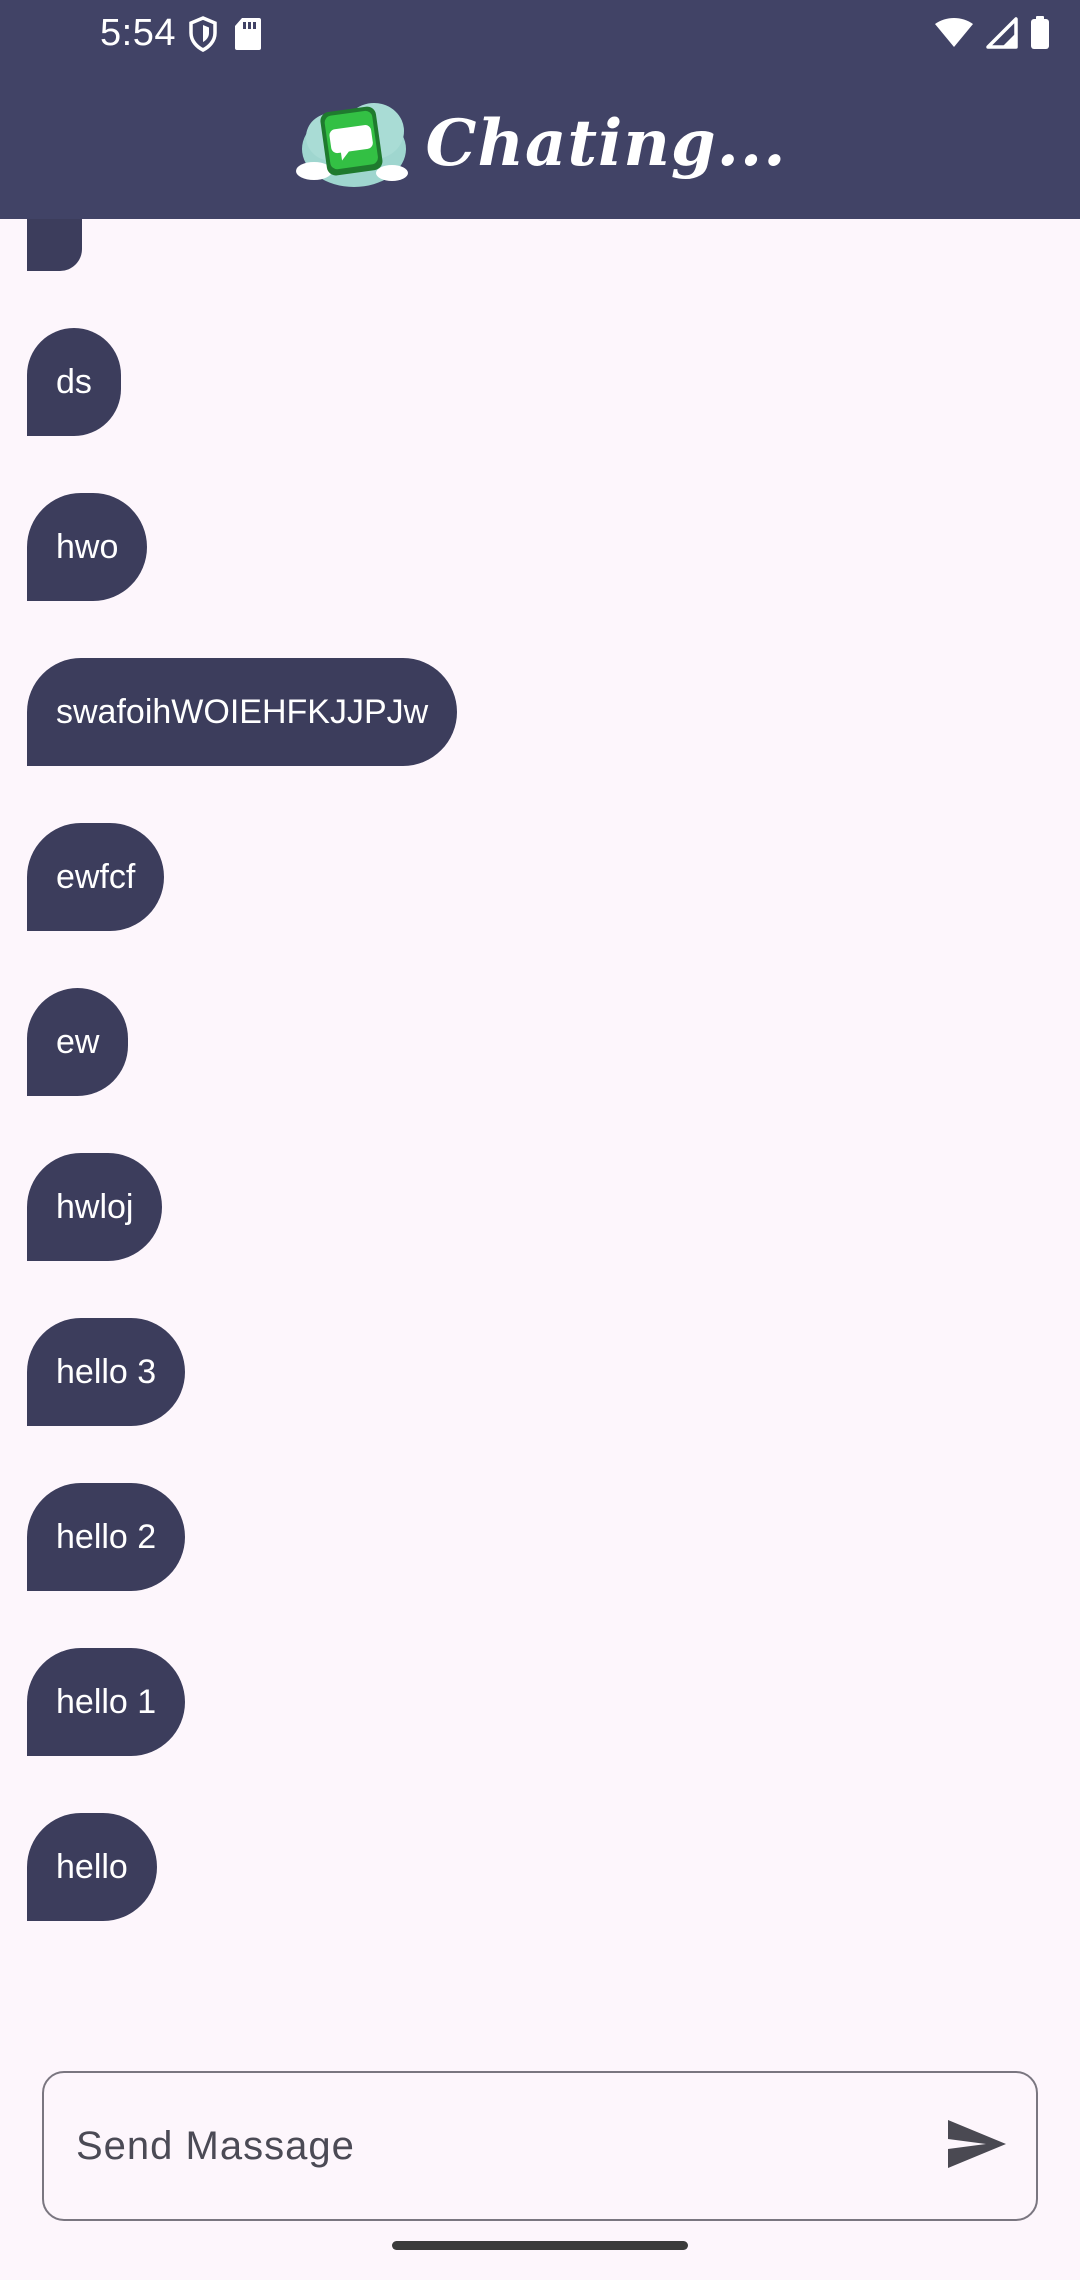 This screenshot has width=1080, height=2280. I want to click on message-bubble: hello 1, so click(106, 1702).